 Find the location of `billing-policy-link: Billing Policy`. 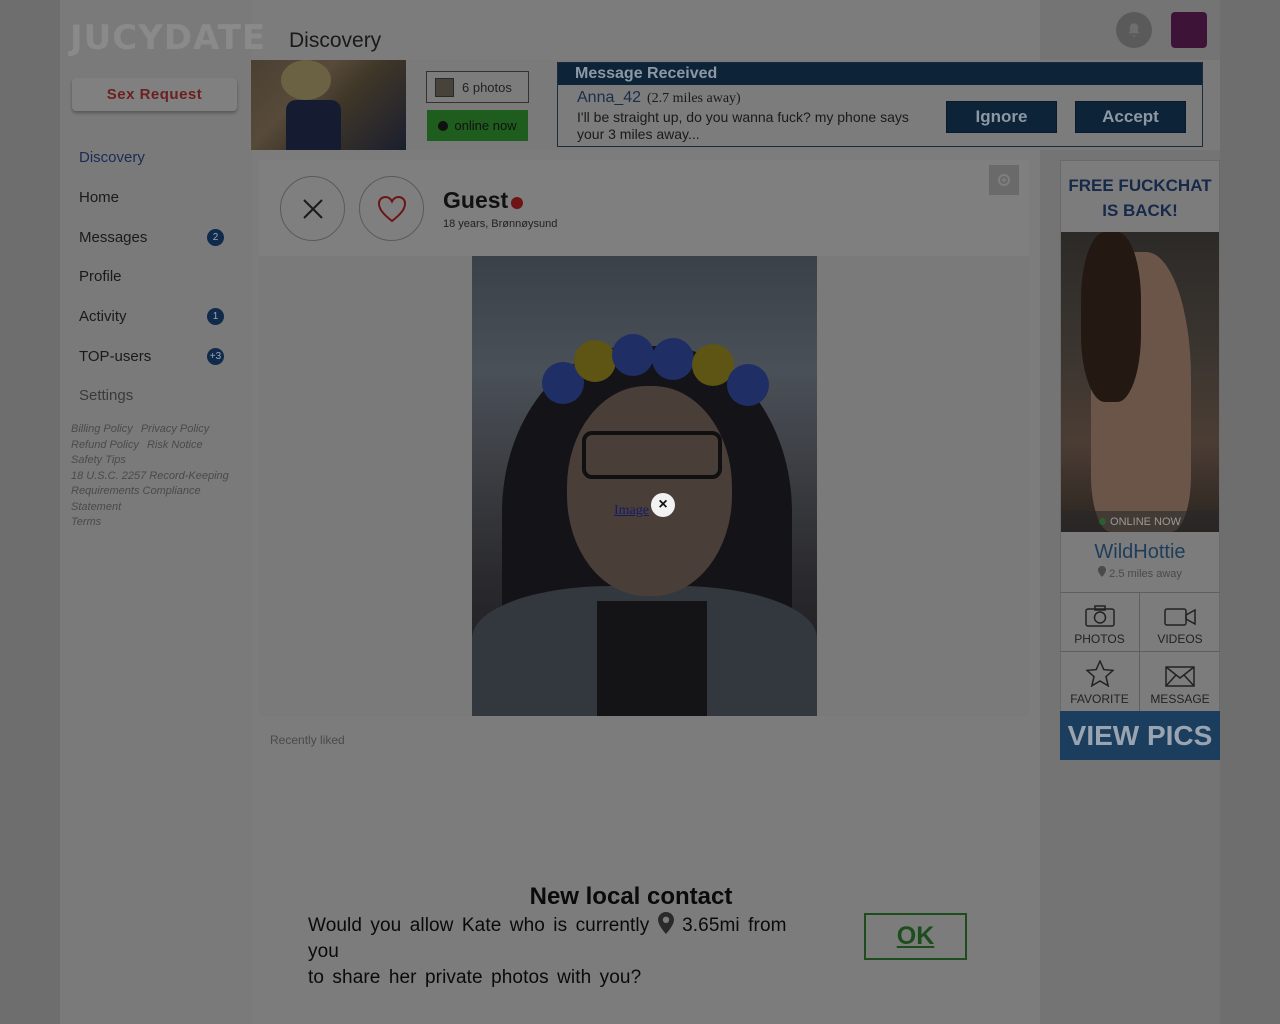

billing-policy-link: Billing Policy is located at coordinates (102, 429).